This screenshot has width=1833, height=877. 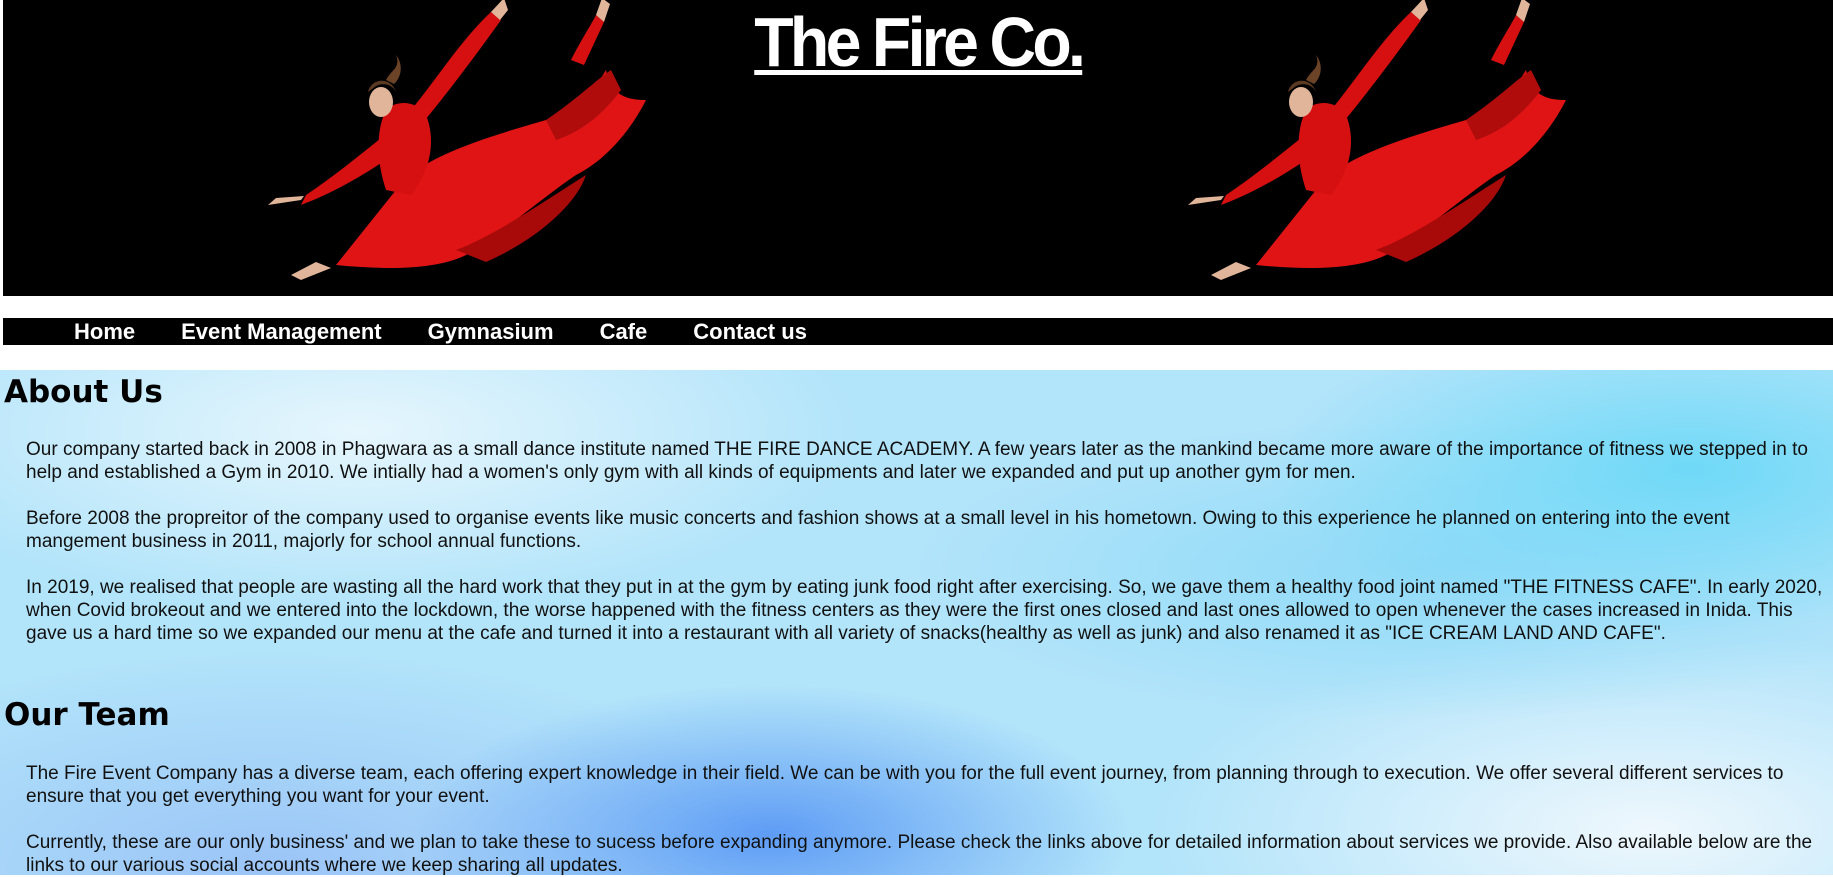 I want to click on site-title-text: The Fire Co., so click(x=920, y=42).